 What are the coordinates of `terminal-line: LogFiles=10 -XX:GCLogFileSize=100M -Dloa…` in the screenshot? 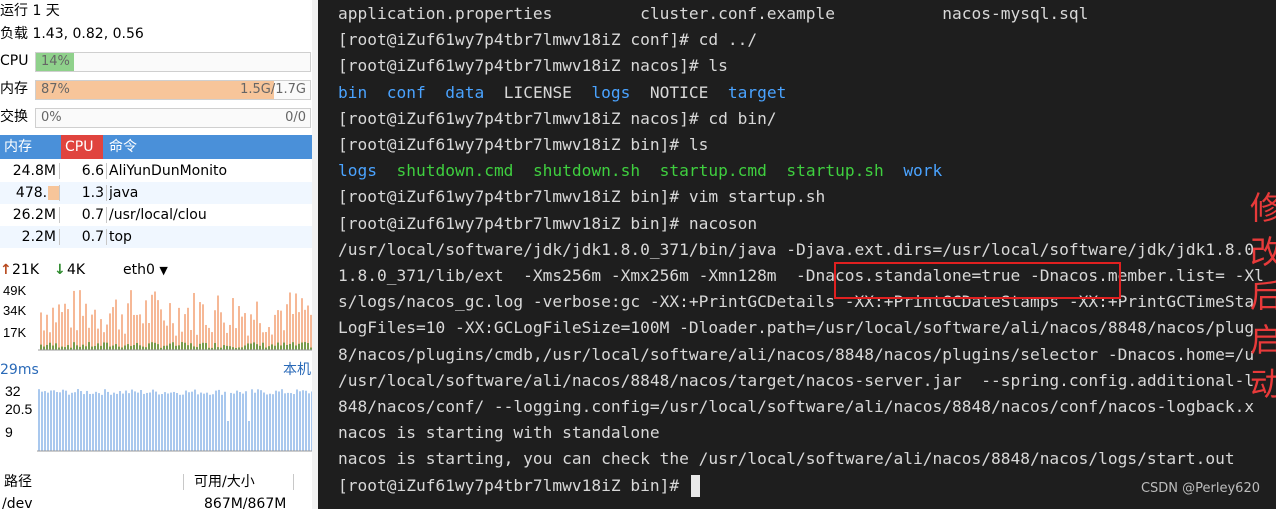 It's located at (796, 328).